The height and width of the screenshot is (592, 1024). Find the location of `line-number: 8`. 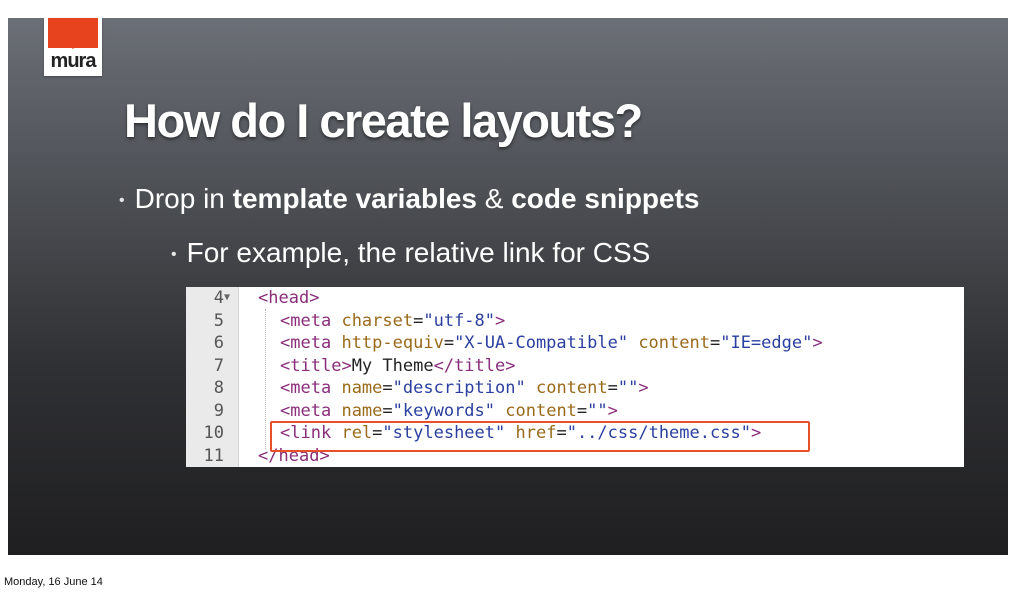

line-number: 8 is located at coordinates (218, 388).